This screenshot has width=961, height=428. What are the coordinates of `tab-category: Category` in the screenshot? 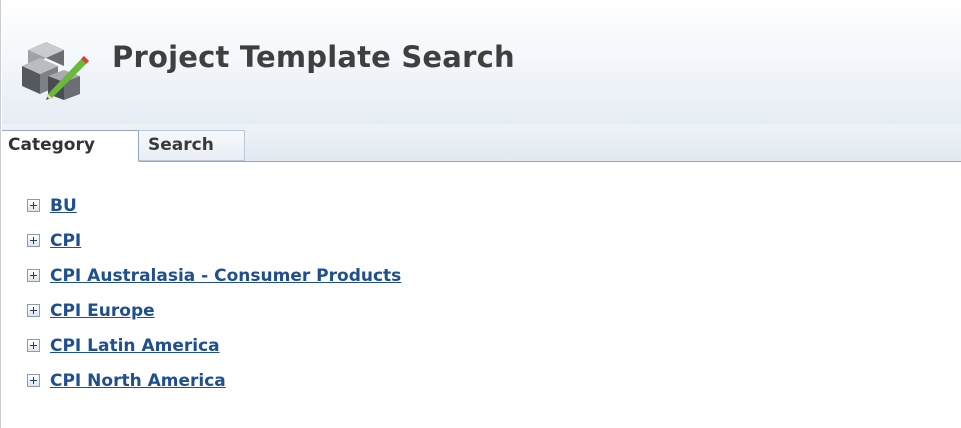 It's located at (70, 146).